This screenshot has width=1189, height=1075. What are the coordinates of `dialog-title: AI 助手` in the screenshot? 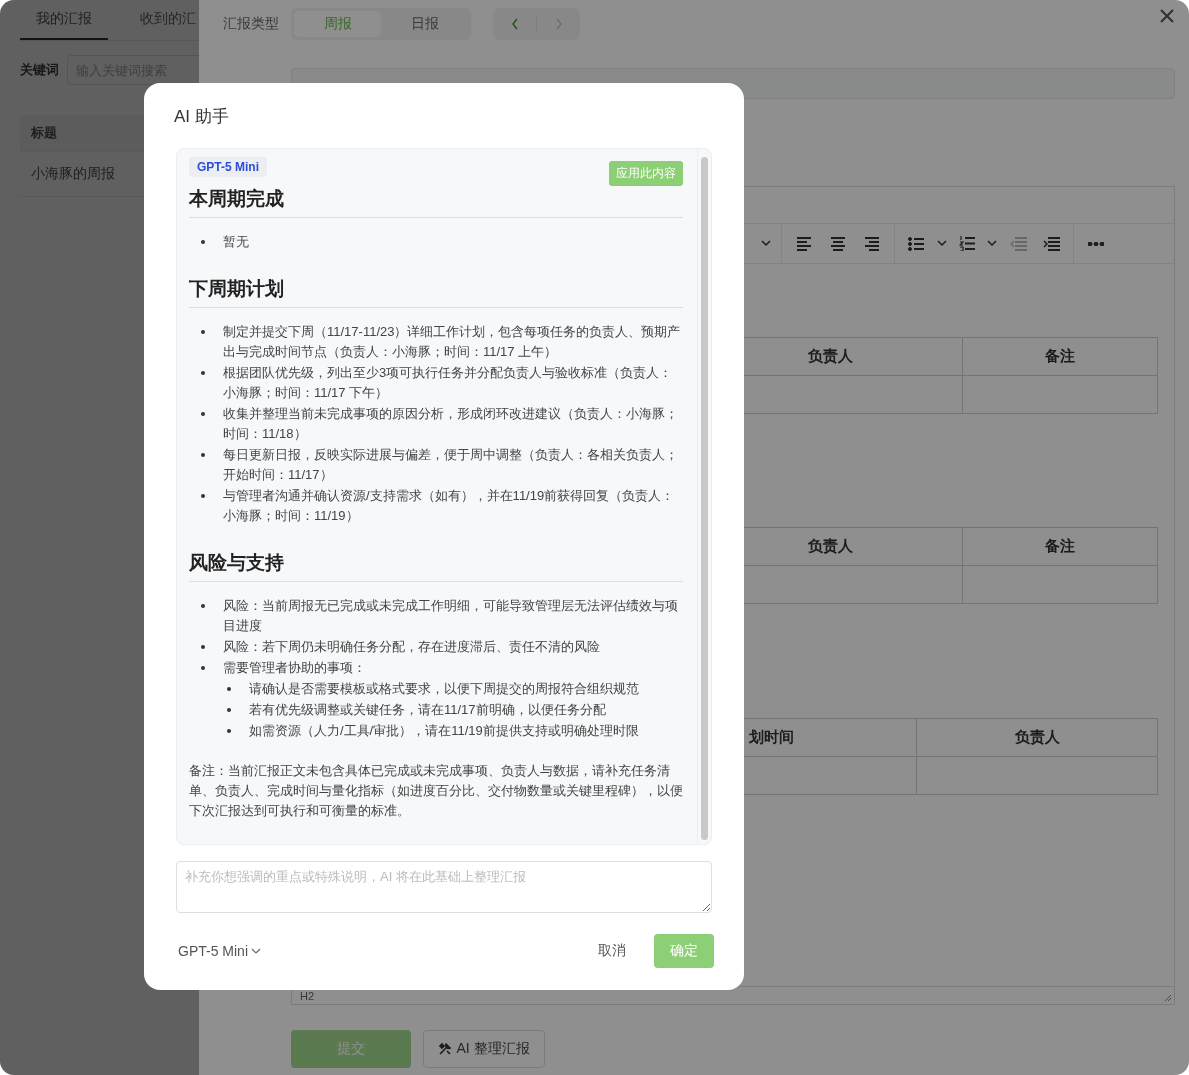 It's located at (202, 117).